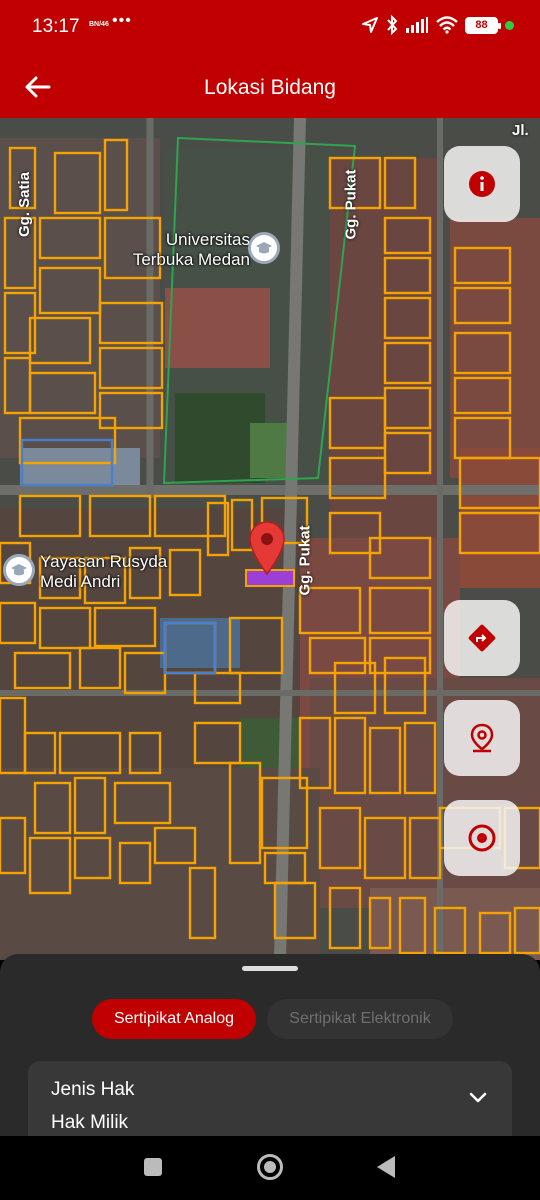 The image size is (540, 1200). I want to click on network-indicator: BN/46, so click(99, 24).